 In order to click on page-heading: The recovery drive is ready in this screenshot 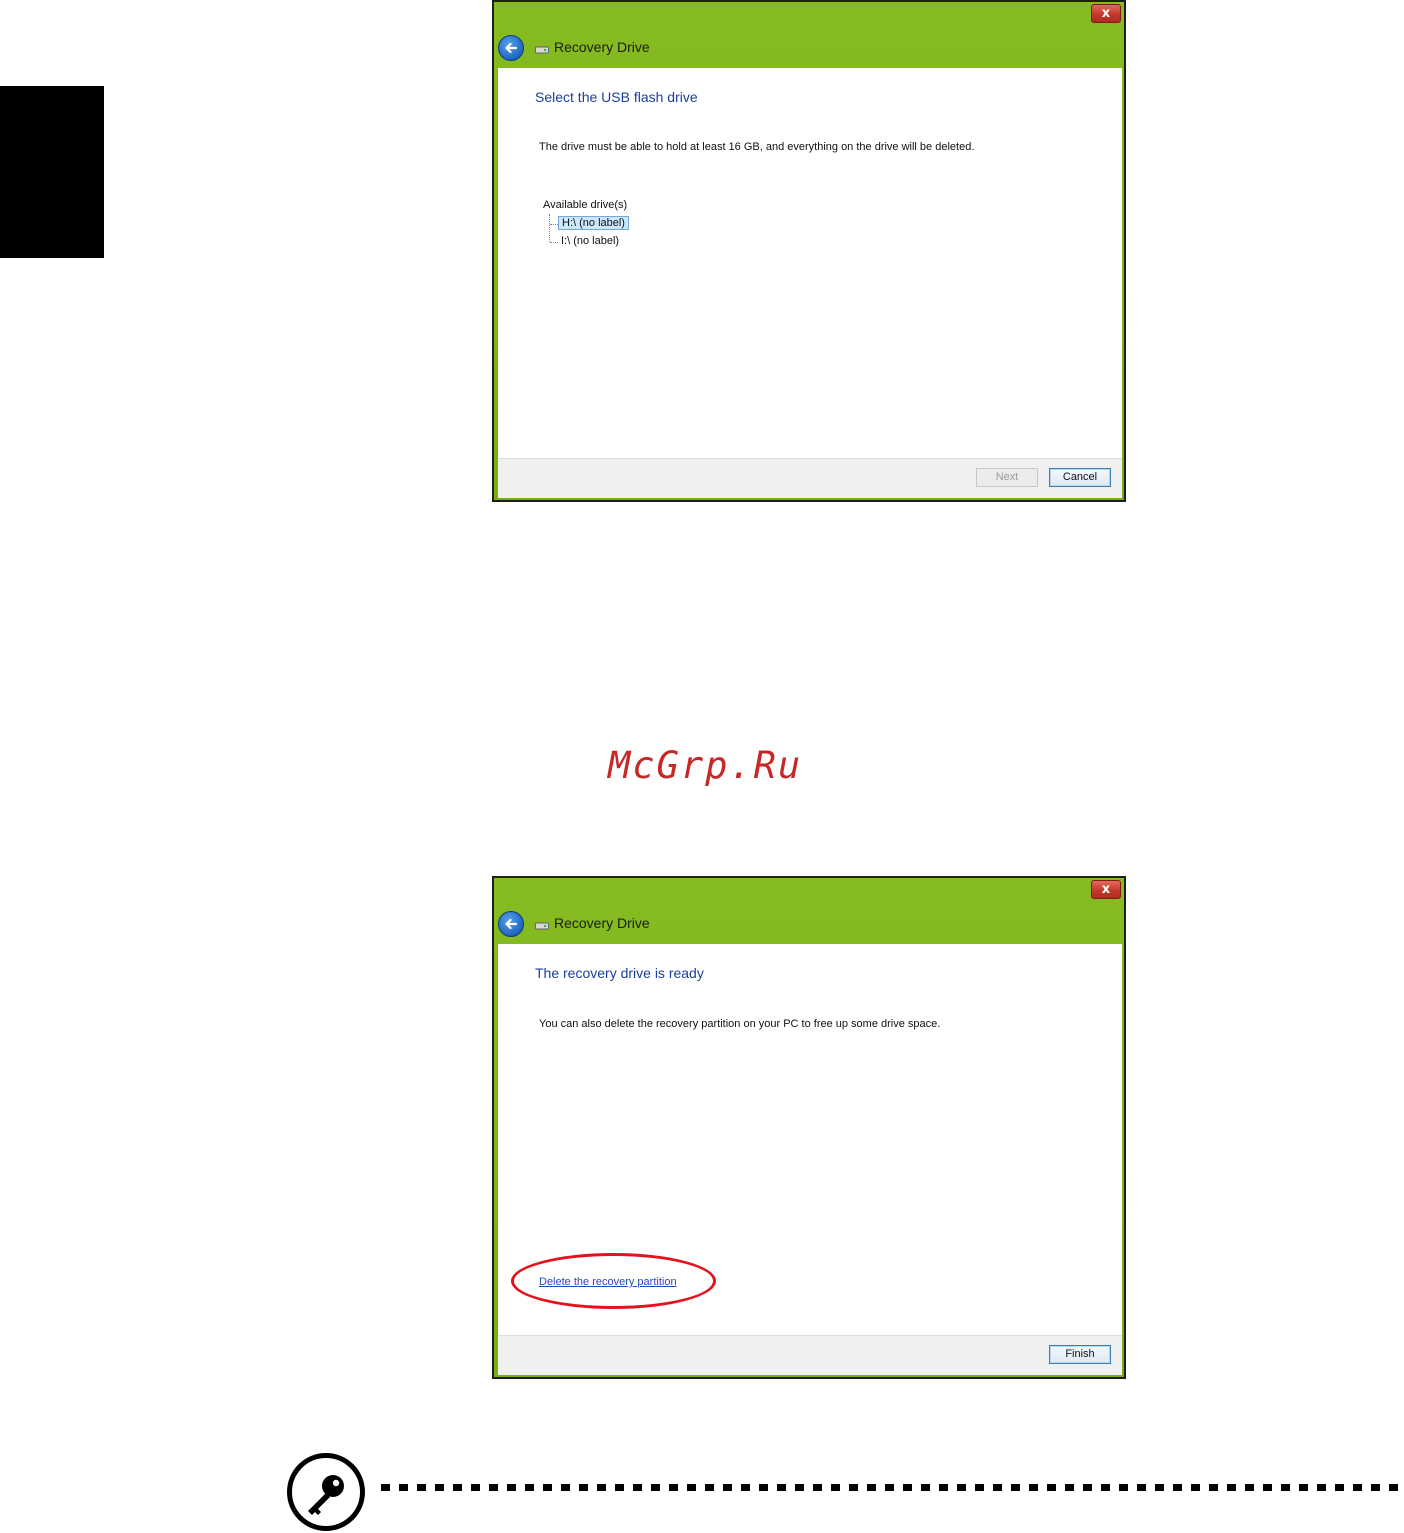, I will do `click(619, 973)`.